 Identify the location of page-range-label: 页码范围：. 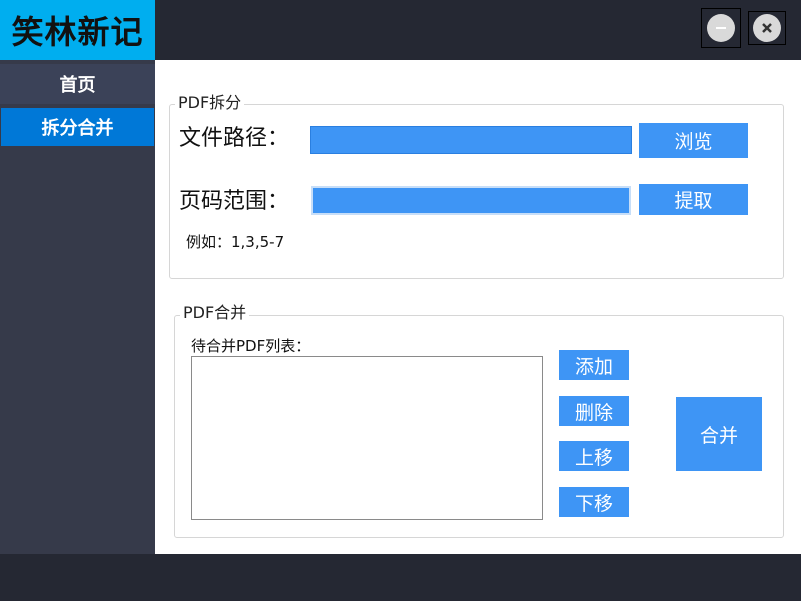
(234, 201).